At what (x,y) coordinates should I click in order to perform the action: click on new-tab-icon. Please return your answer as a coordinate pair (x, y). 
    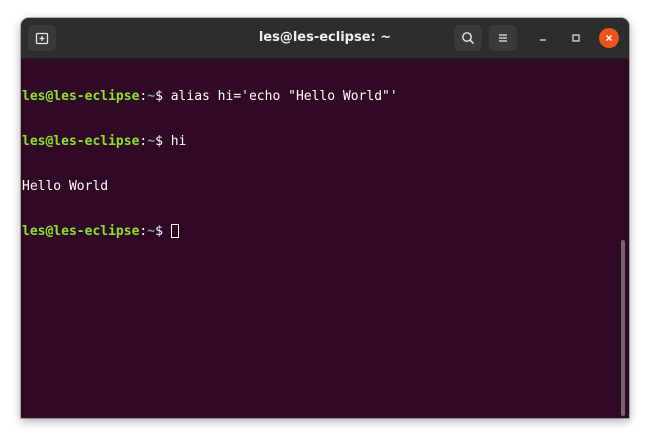
    Looking at the image, I should click on (42, 38).